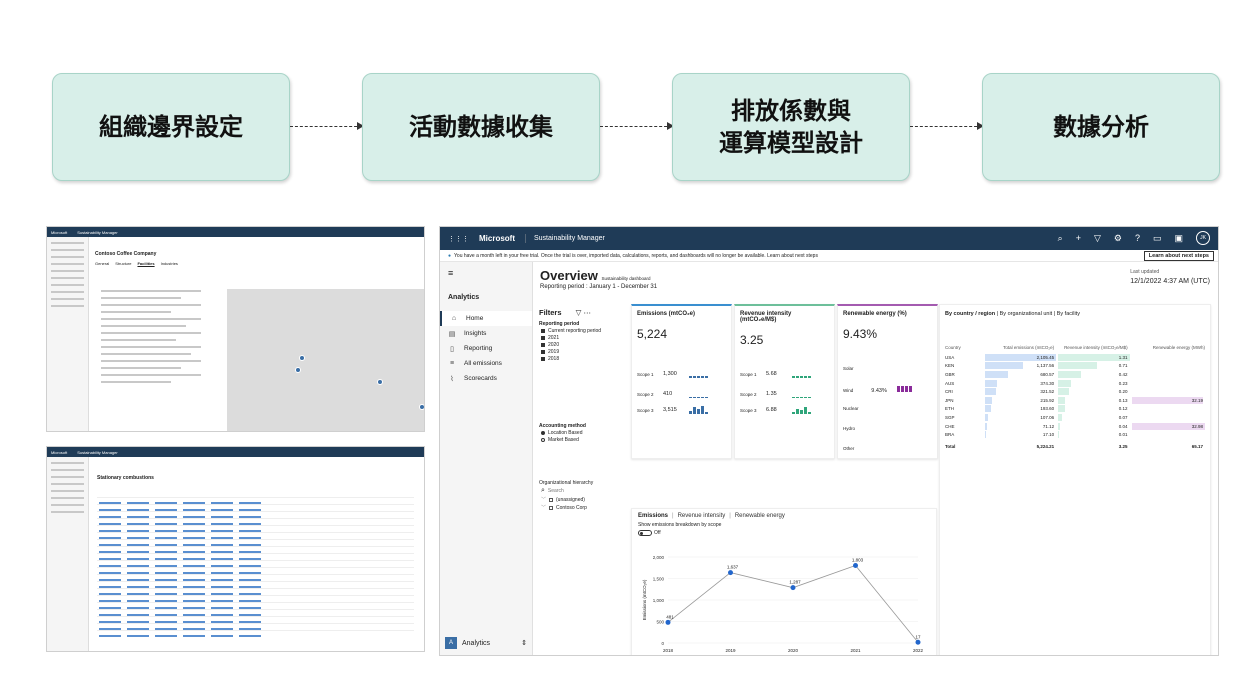  What do you see at coordinates (784, 533) in the screenshot?
I see `breakdown-toggle: Off` at bounding box center [784, 533].